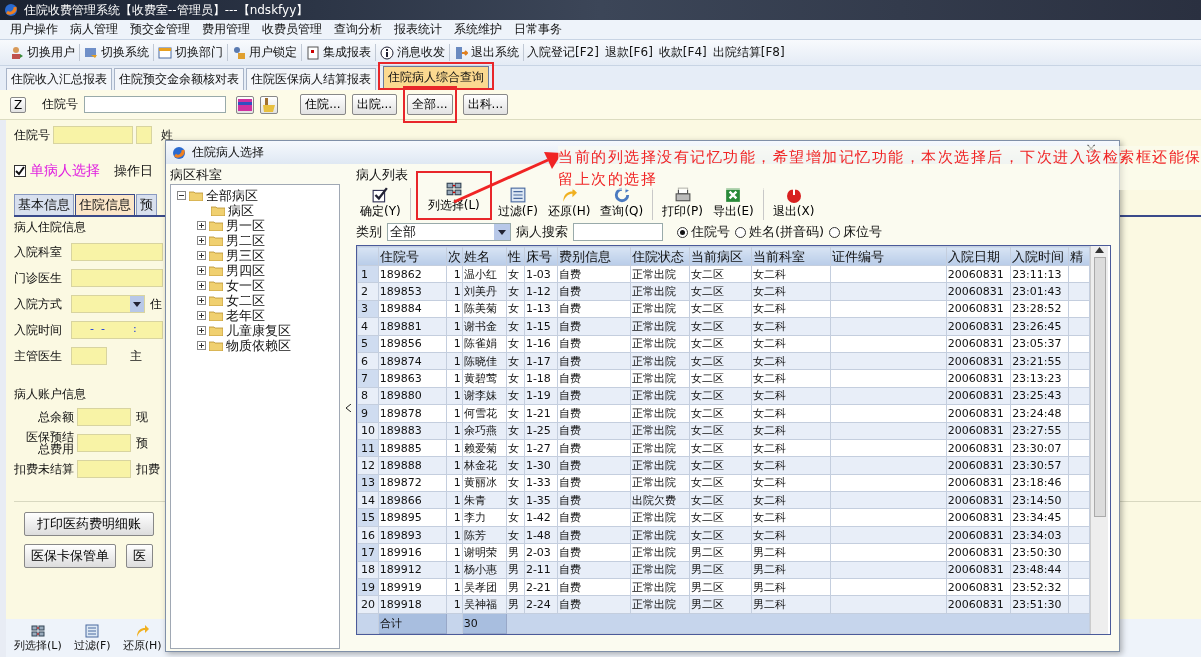 This screenshot has height=657, width=1201. I want to click on toolbar-button: 查询(Q), so click(622, 203).